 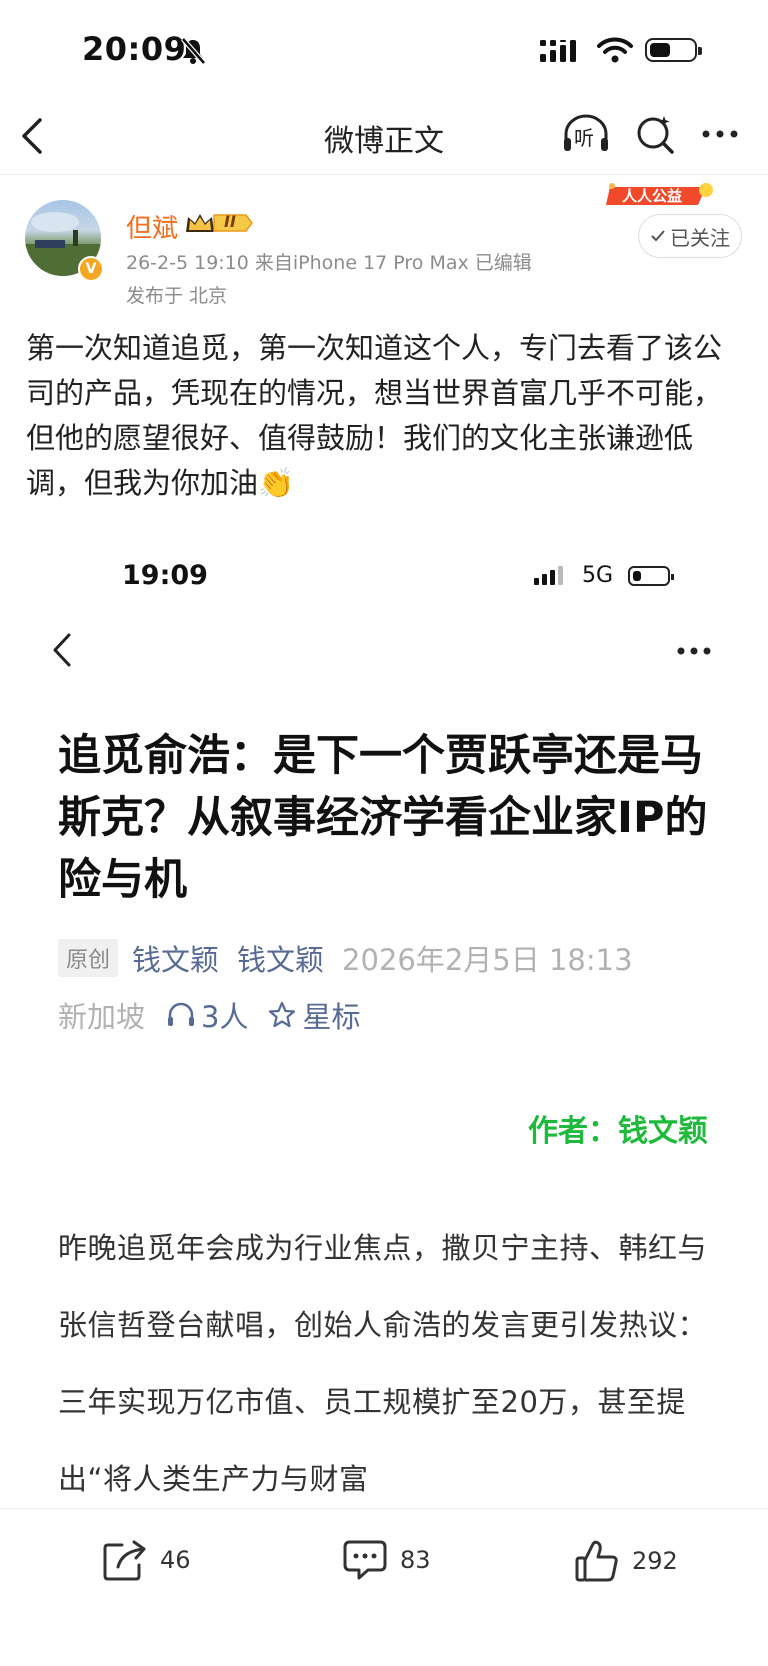 What do you see at coordinates (176, 960) in the screenshot?
I see `author-link: 钱文颖` at bounding box center [176, 960].